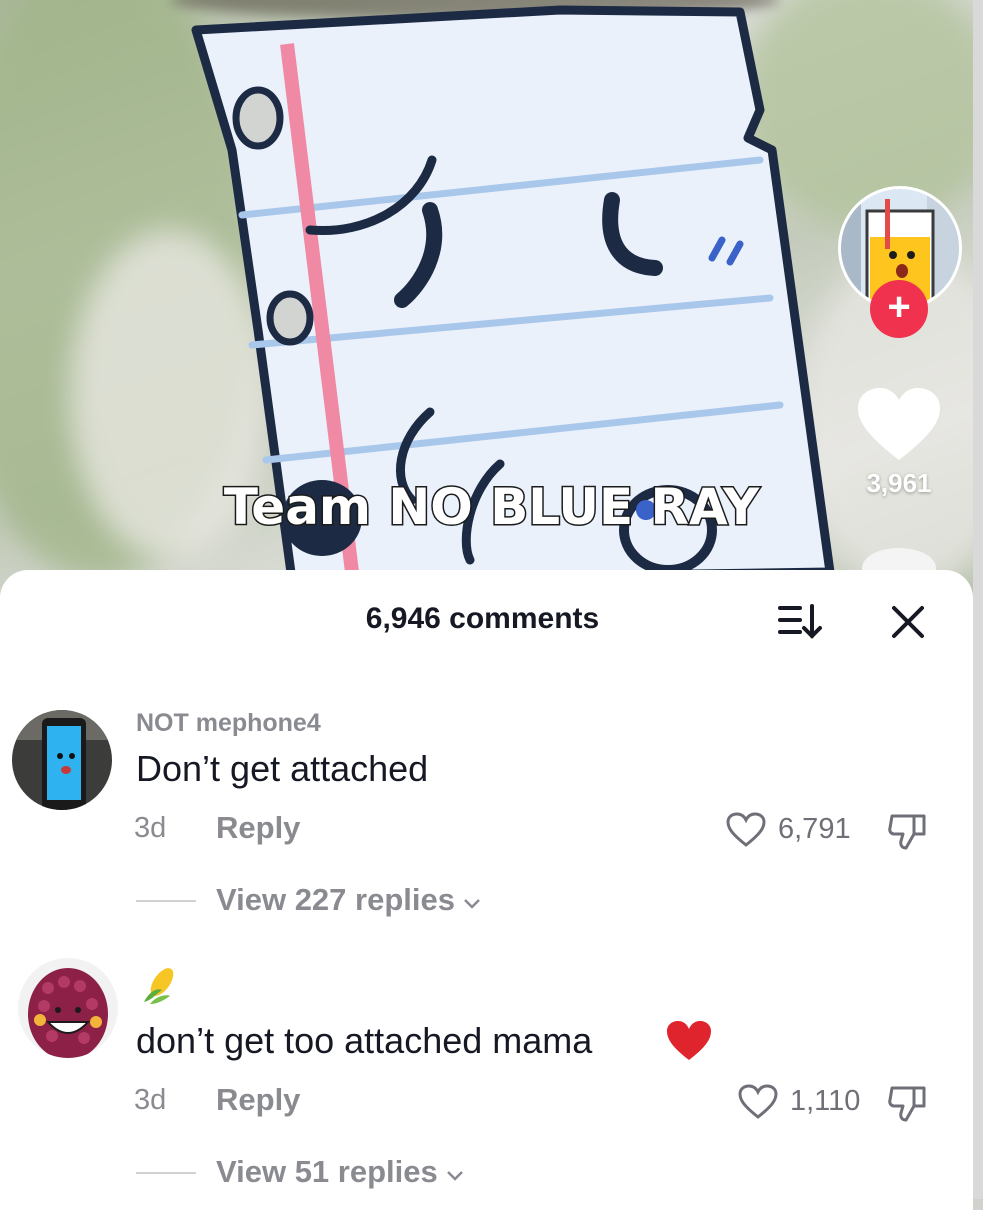 This screenshot has width=983, height=1210. Describe the element at coordinates (491, 507) in the screenshot. I see `video-caption-overlay: Team NO BLUE RAY` at that location.